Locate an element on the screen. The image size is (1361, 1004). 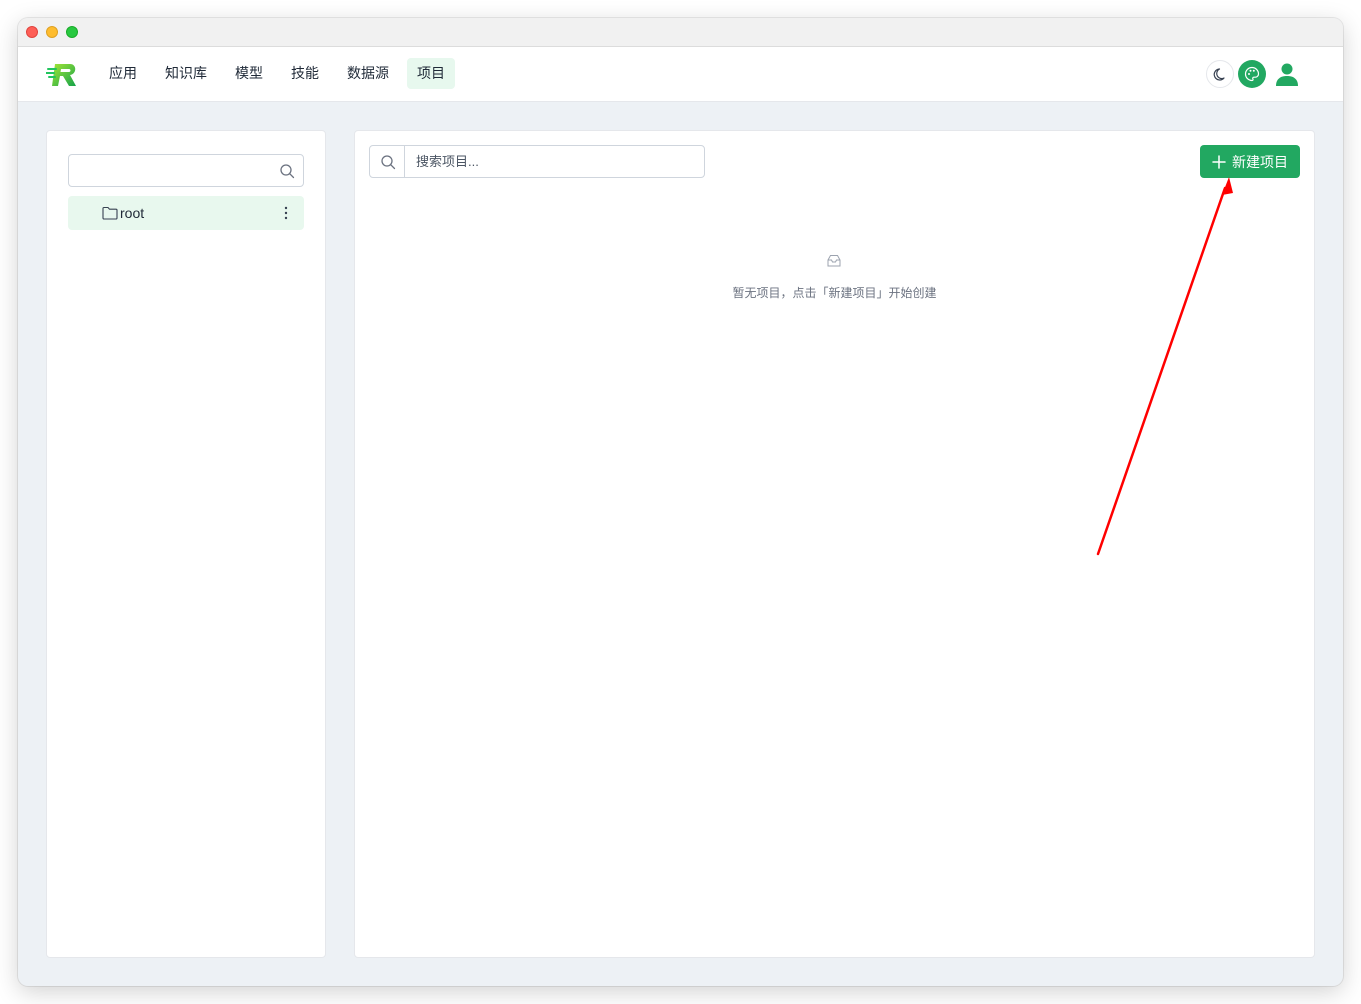
tree-search-input is located at coordinates (186, 170).